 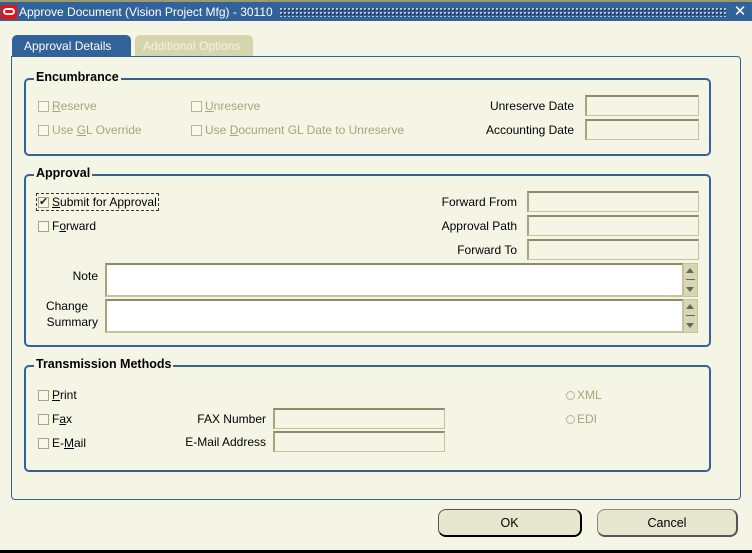 What do you see at coordinates (90, 130) in the screenshot?
I see `use-gl-override-checkbox: Use GL Override` at bounding box center [90, 130].